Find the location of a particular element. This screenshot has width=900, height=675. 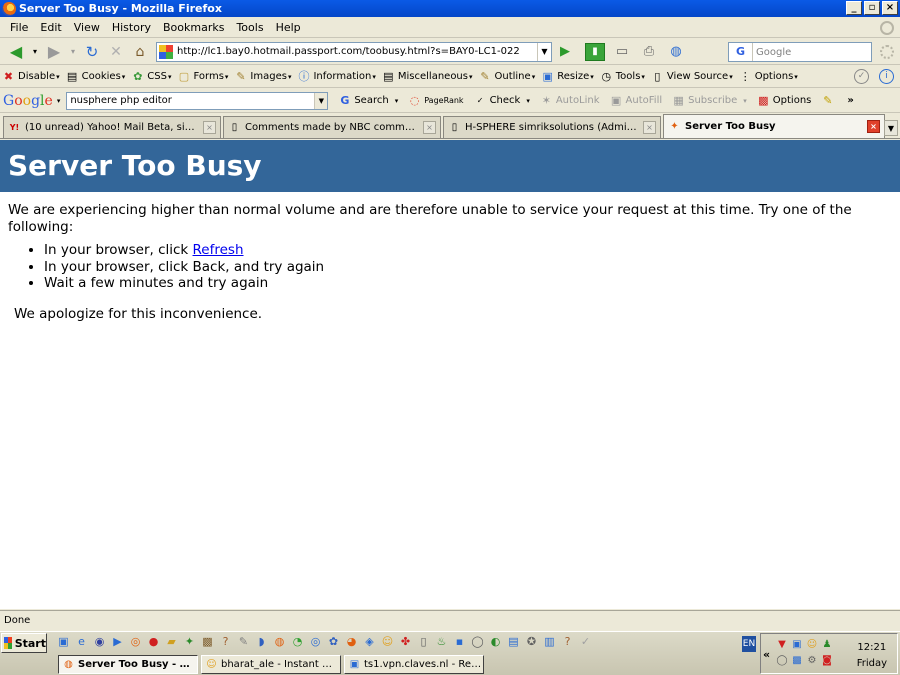

tab-nbc-comments: ▯ Comments made by NBC commentator... × is located at coordinates (332, 127).